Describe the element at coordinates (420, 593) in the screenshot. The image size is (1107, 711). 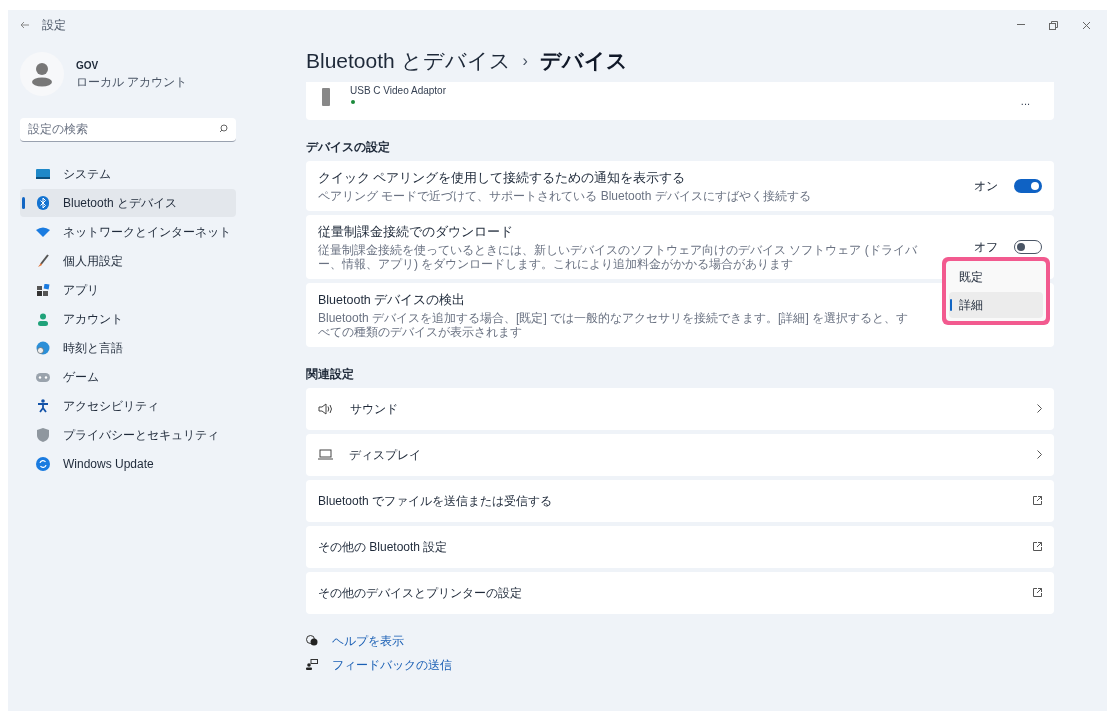
I see `link-card-label: その他のデバイスとプリンターの設定` at that location.